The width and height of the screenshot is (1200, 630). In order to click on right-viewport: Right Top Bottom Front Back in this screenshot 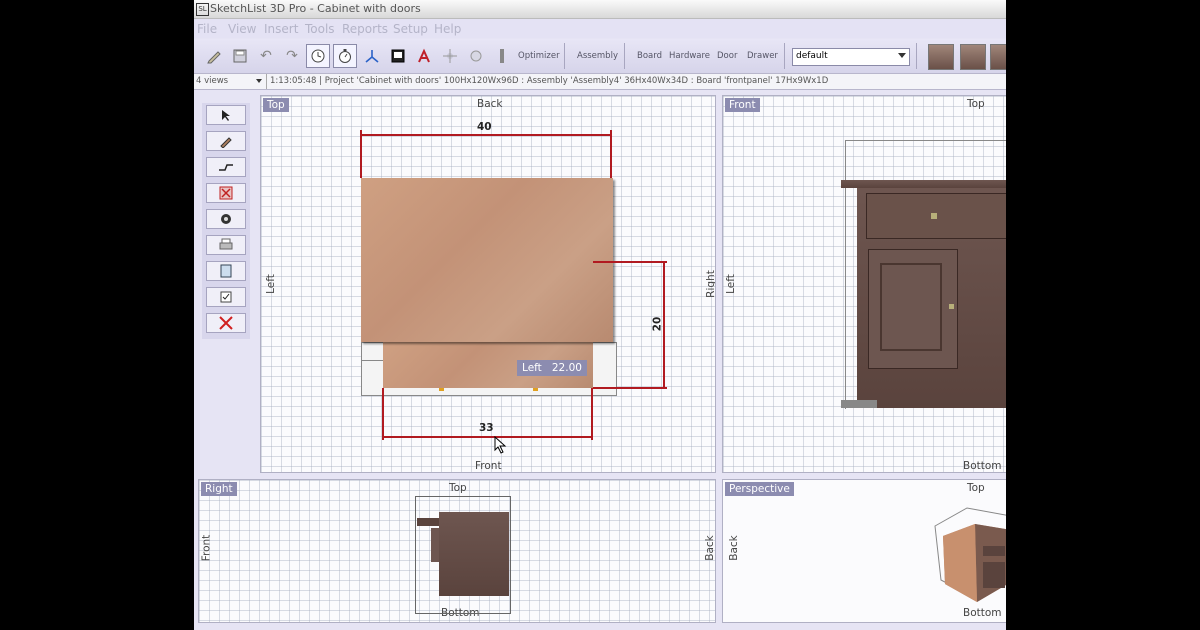, I will do `click(457, 551)`.